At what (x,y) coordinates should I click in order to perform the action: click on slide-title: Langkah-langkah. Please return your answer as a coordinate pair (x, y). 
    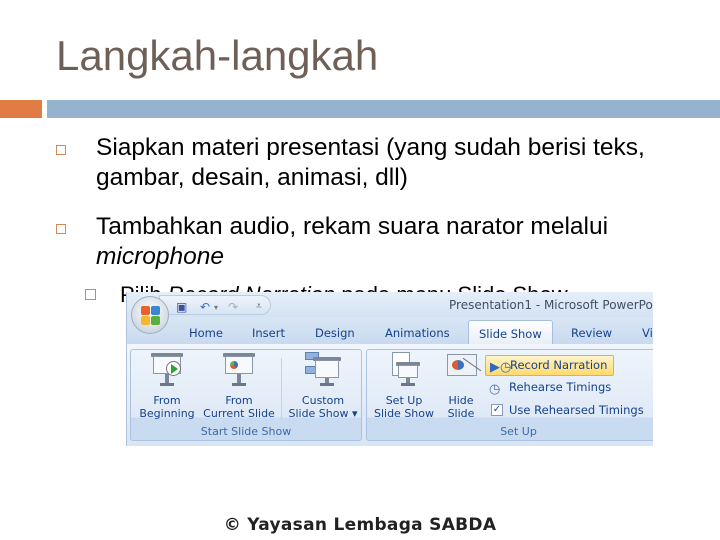
    Looking at the image, I should click on (217, 55).